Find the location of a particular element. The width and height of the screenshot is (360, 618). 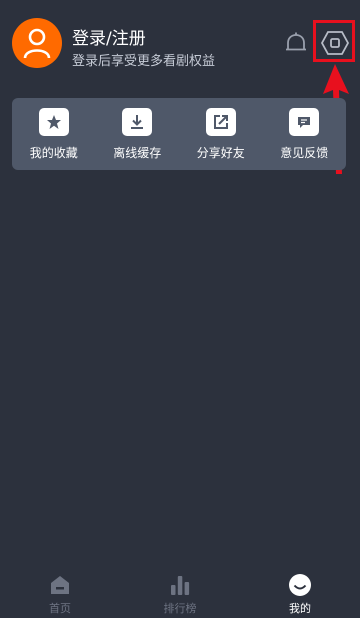

home-icon is located at coordinates (60, 585).